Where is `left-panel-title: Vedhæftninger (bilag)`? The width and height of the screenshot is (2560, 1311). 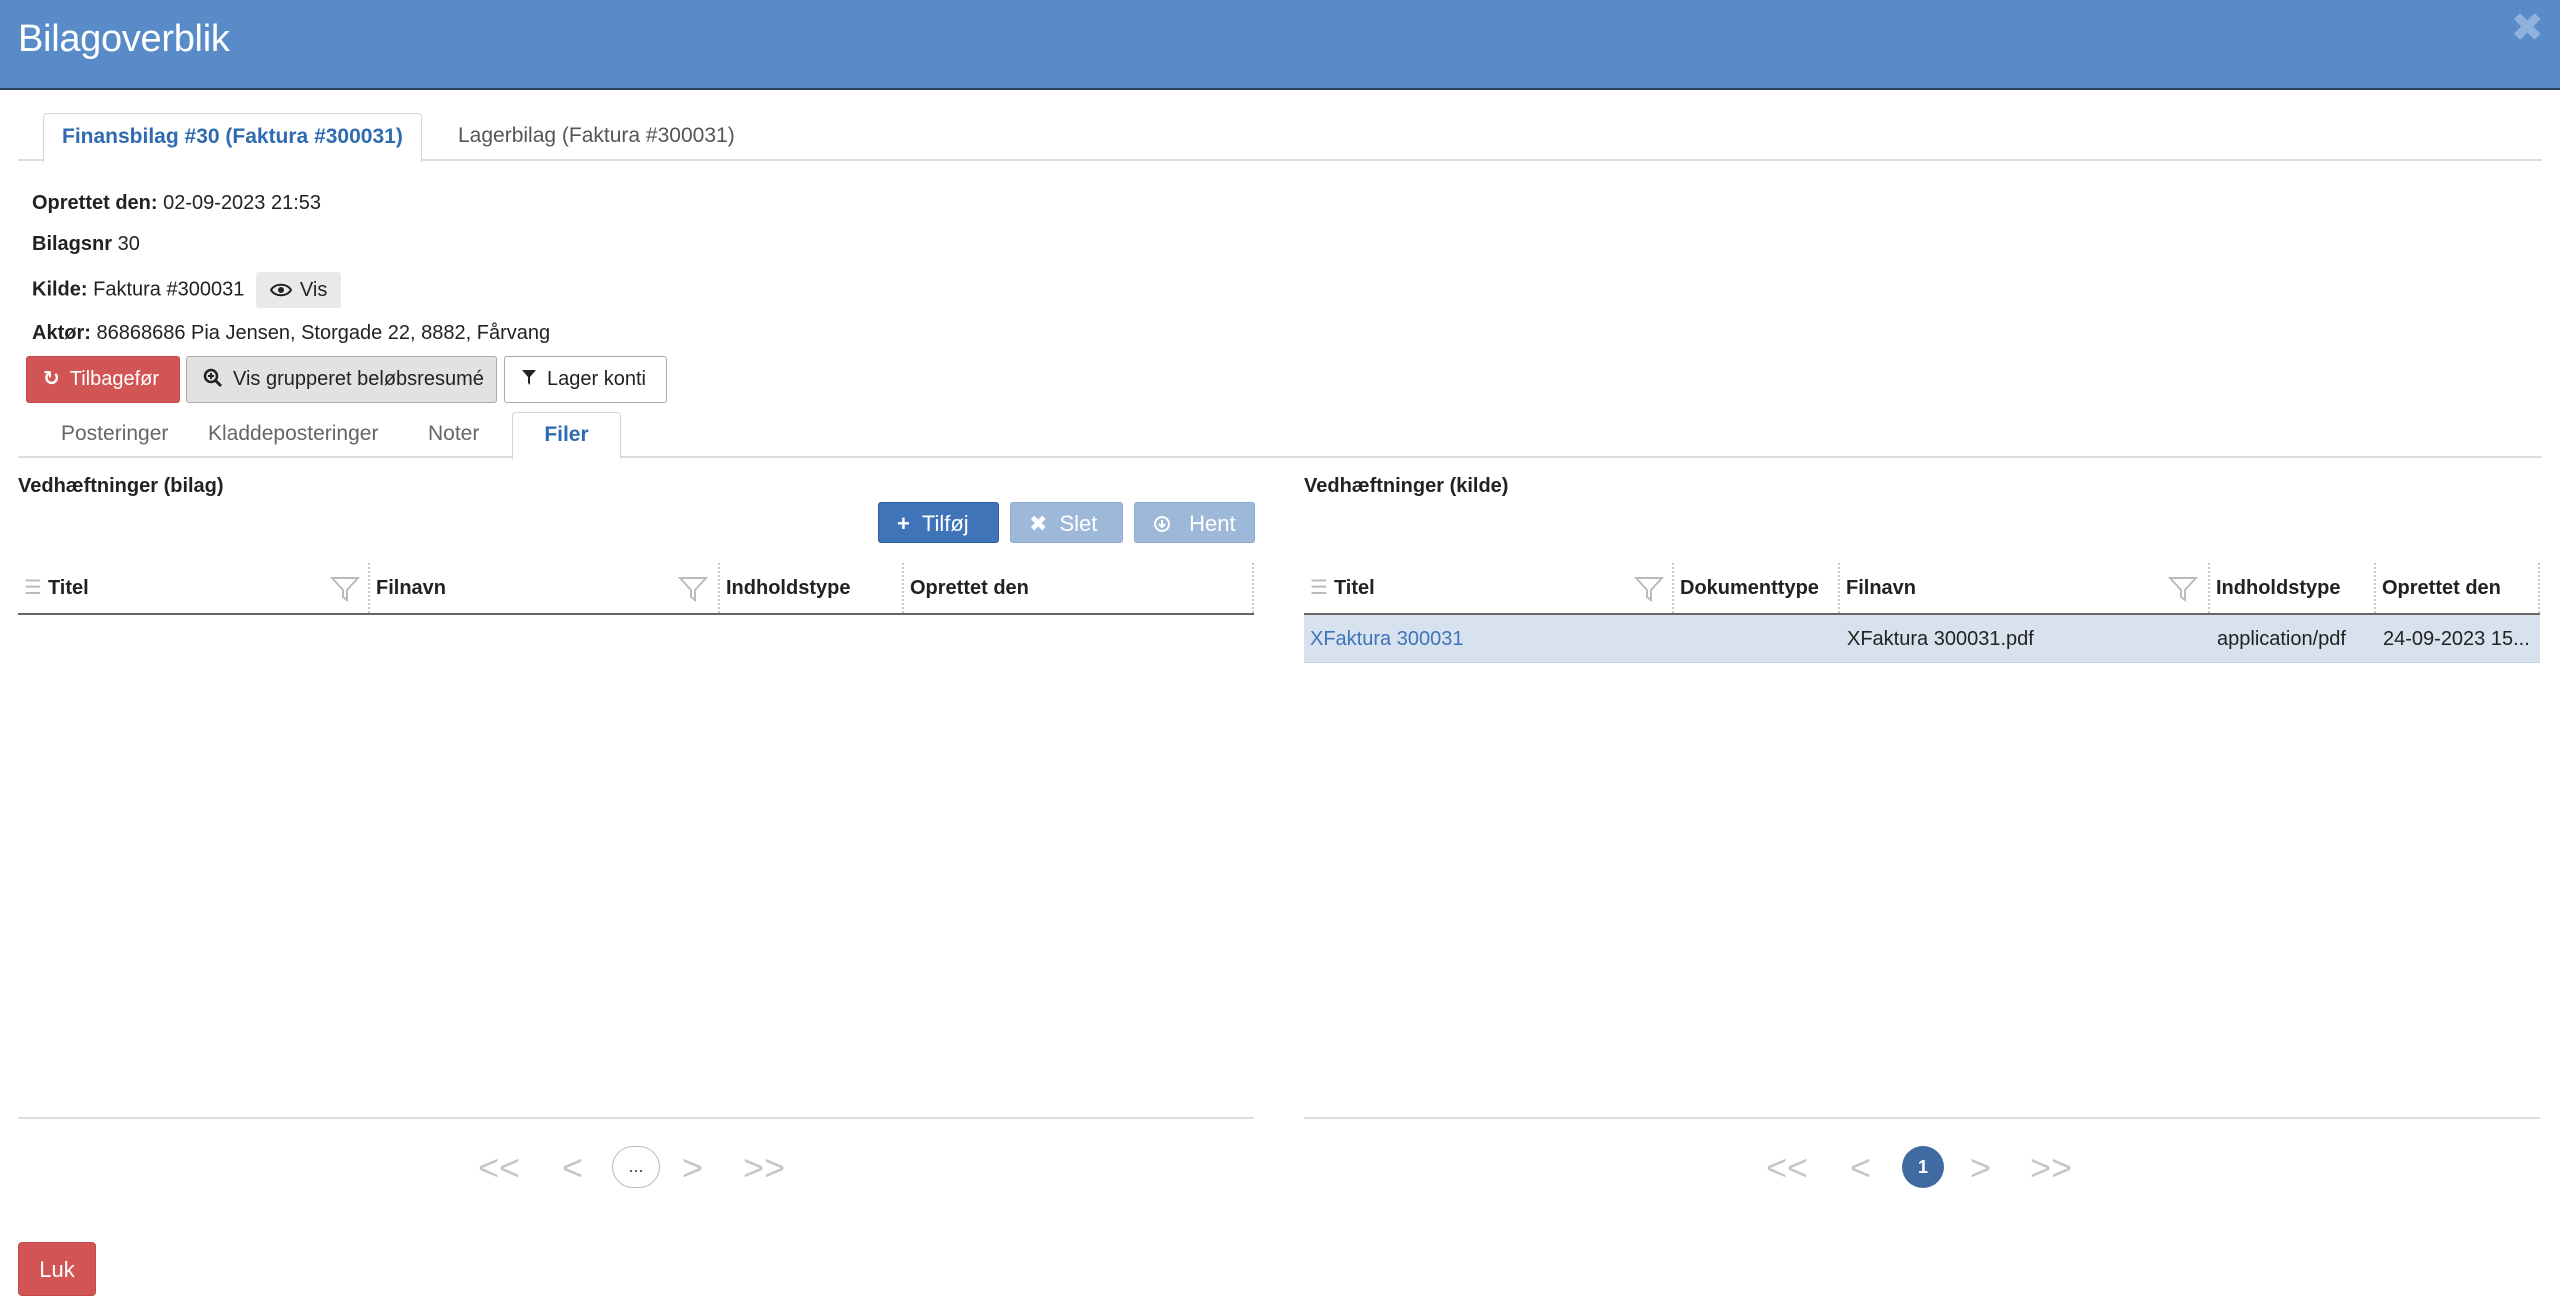 left-panel-title: Vedhæftninger (bilag) is located at coordinates (121, 486).